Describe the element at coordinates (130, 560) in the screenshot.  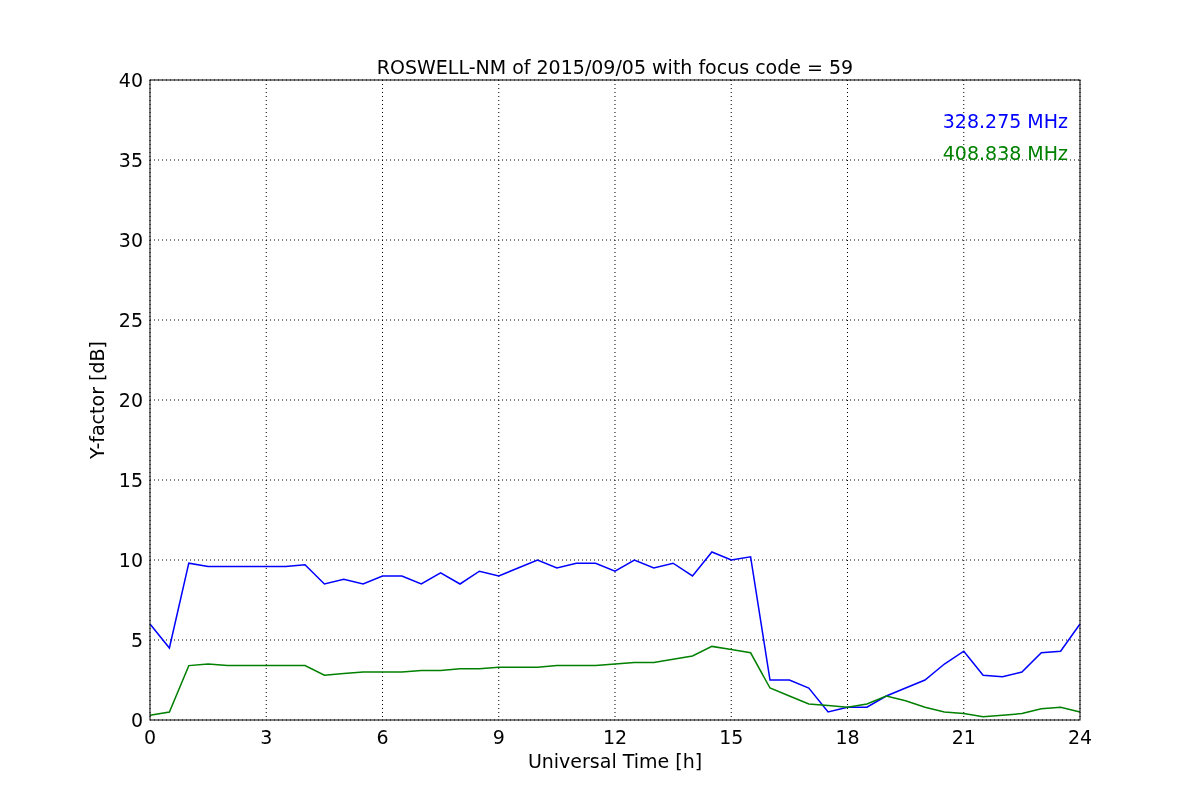
I see `y-tick-label: 10` at that location.